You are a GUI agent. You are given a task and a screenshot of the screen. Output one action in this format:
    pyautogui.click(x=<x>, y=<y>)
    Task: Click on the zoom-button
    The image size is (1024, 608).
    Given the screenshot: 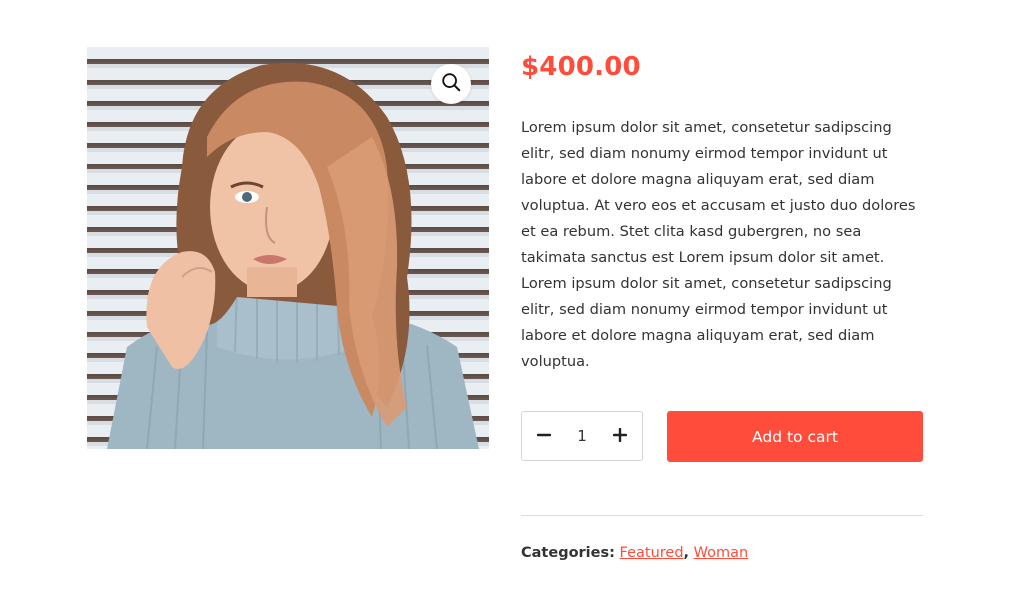 What is the action you would take?
    pyautogui.click(x=451, y=84)
    